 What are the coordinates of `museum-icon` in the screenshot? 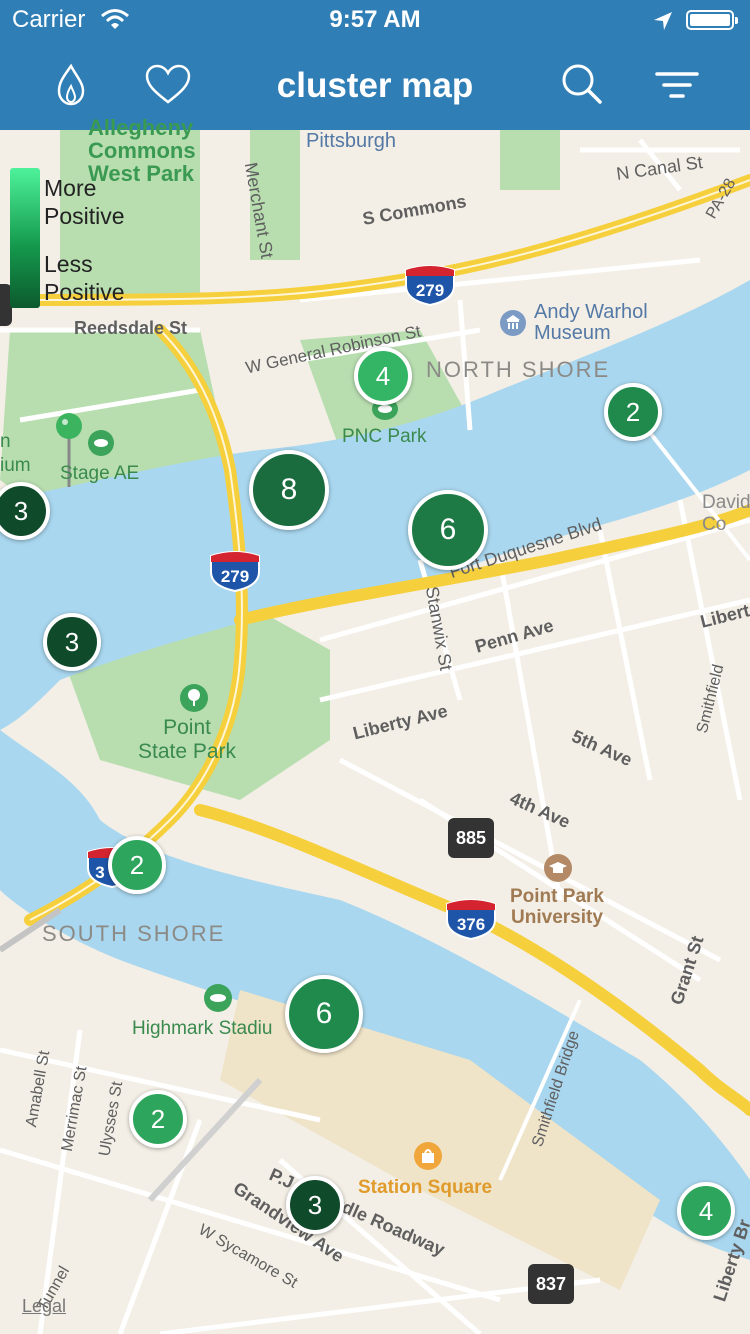 It's located at (513, 326).